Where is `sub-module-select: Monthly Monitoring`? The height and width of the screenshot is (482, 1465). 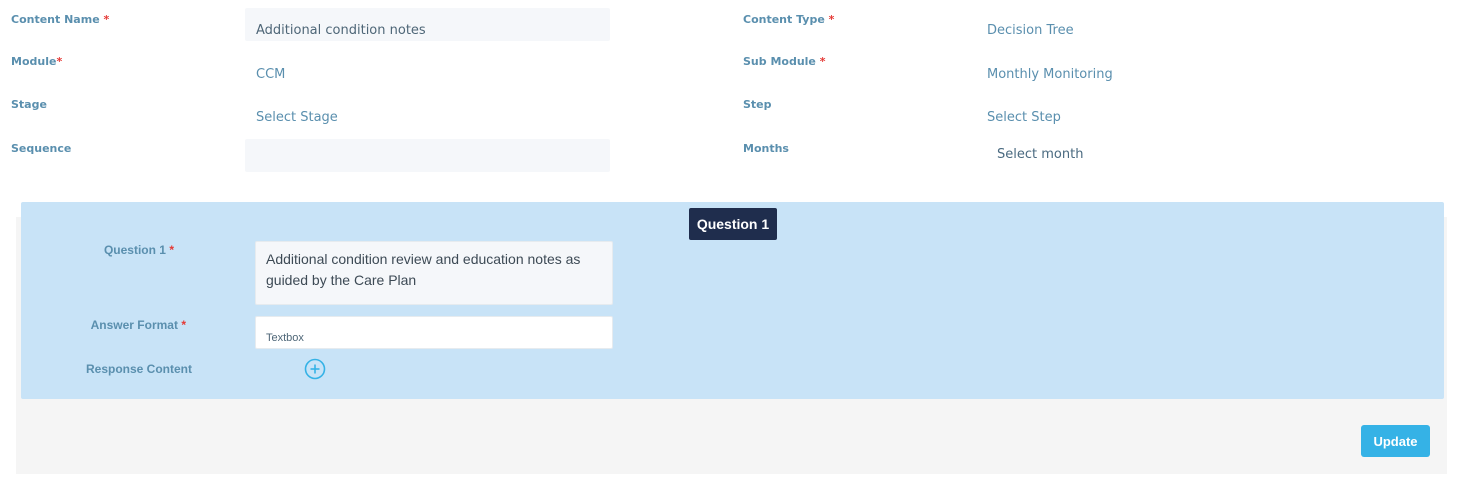 sub-module-select: Monthly Monitoring is located at coordinates (1050, 74).